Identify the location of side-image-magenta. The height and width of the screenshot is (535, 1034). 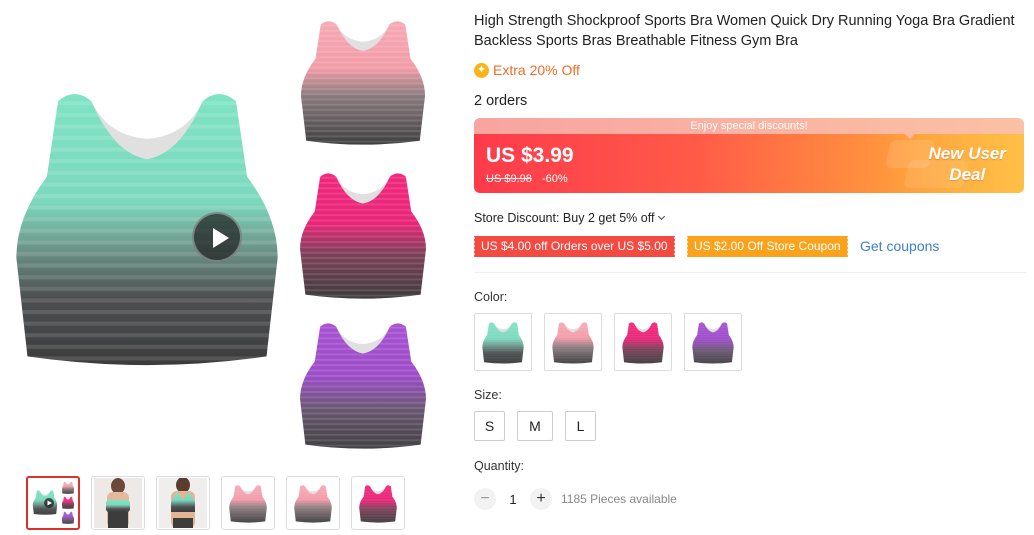
(363, 233).